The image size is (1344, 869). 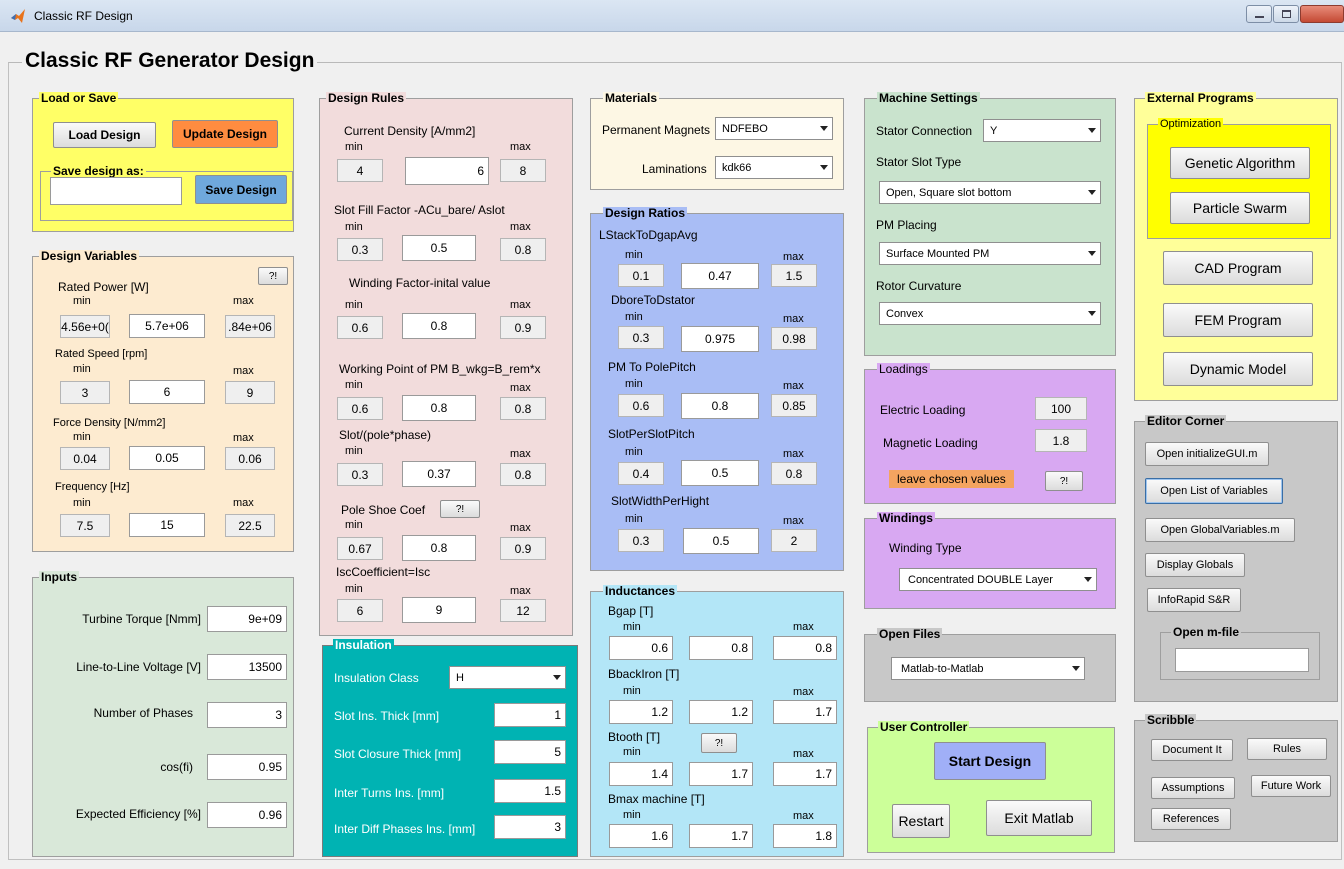 I want to click on insulation-class-select: H, so click(x=507, y=677).